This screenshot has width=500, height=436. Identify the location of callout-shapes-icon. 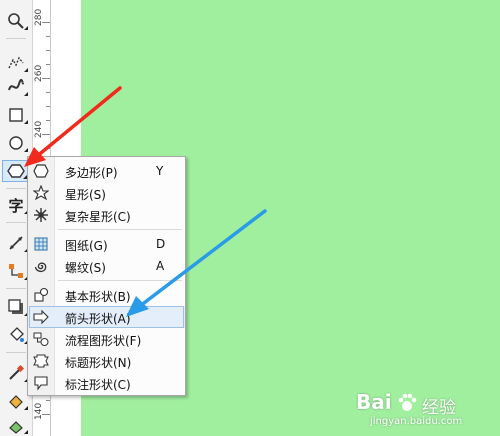
(41, 383).